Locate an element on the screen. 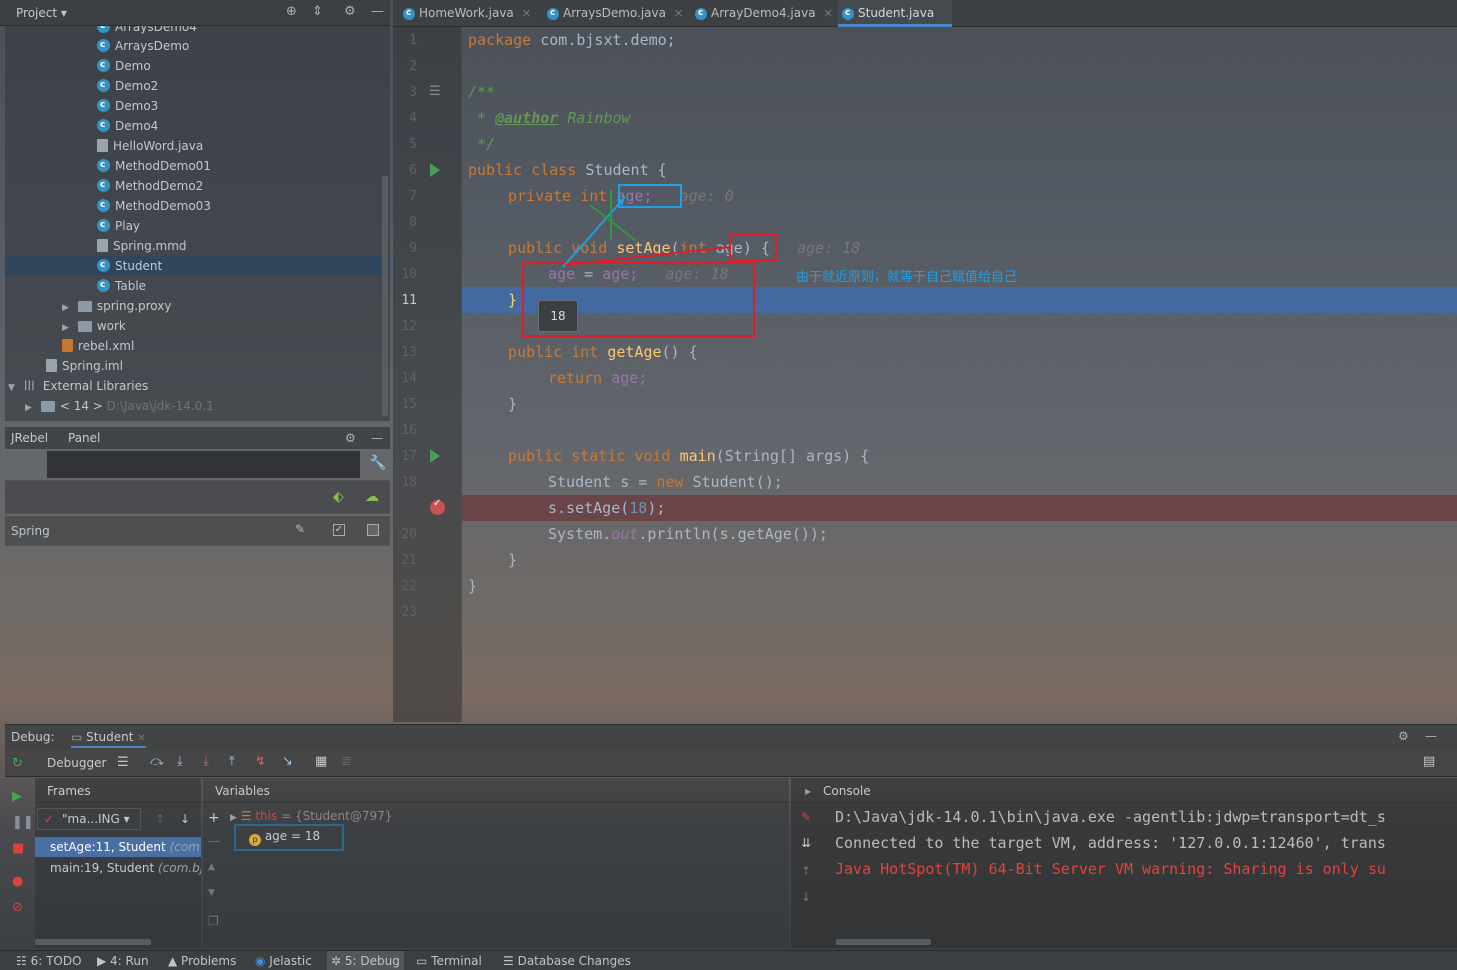 The height and width of the screenshot is (970, 1457). wrench-icon: 🔧 is located at coordinates (377, 463).